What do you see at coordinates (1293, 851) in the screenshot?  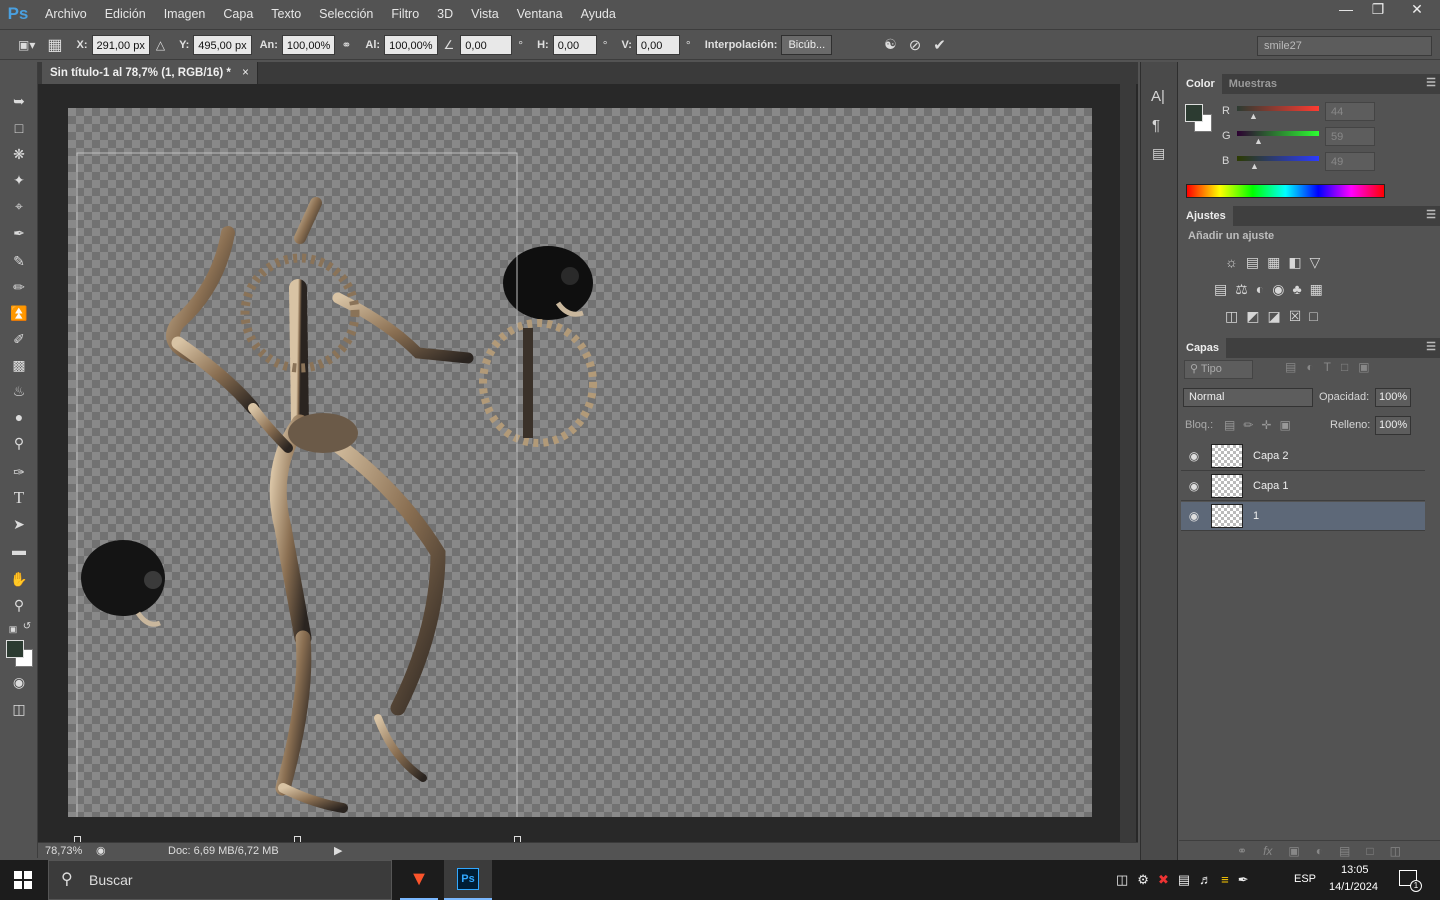 I see `add-mask-icon: ▣` at bounding box center [1293, 851].